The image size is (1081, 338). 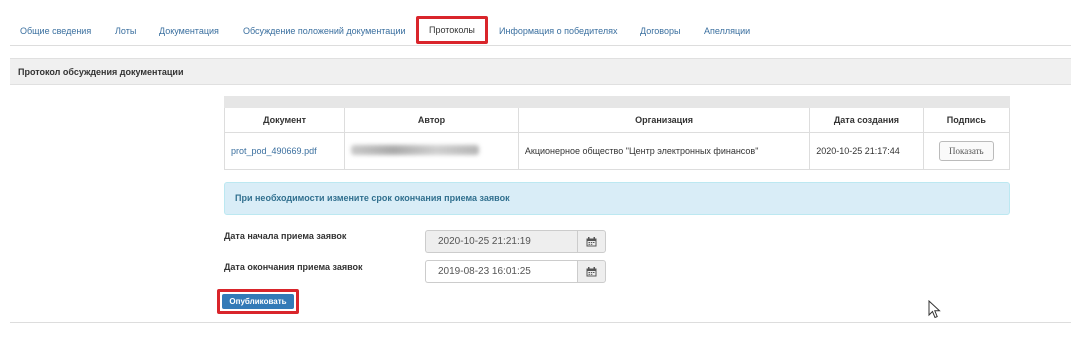 I want to click on end-date-group, so click(x=515, y=271).